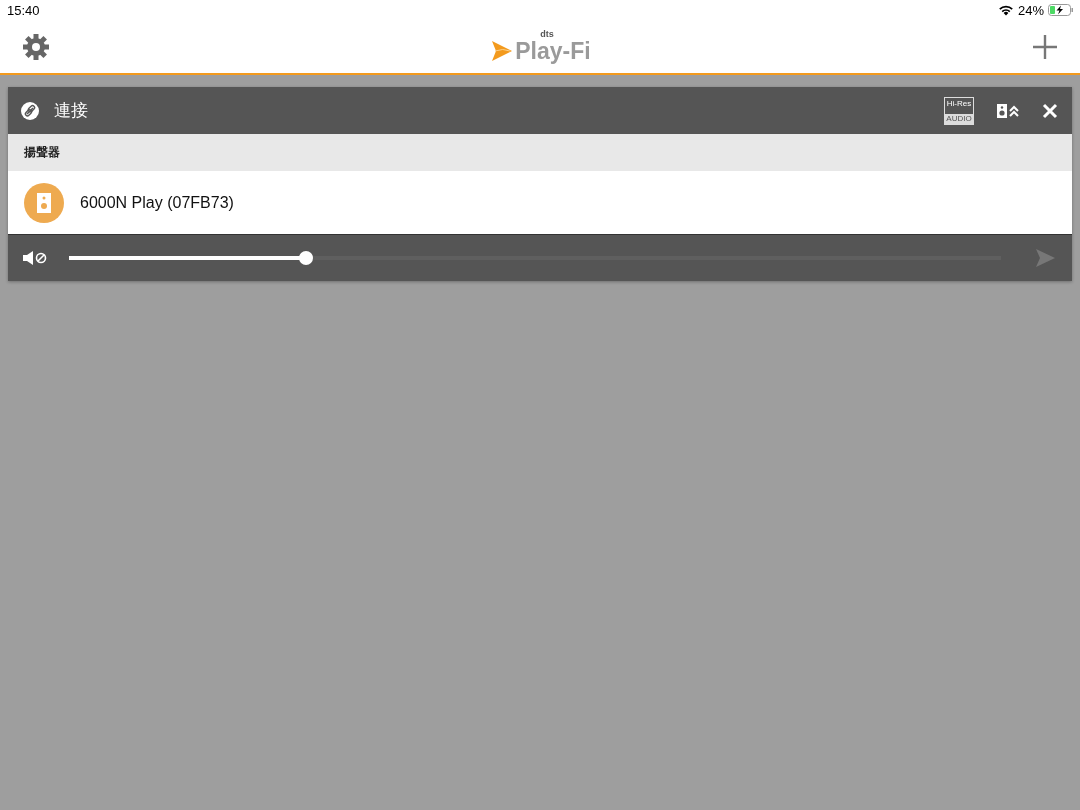 This screenshot has height=810, width=1080. Describe the element at coordinates (23, 10) in the screenshot. I see `status-time: 15:40` at that location.